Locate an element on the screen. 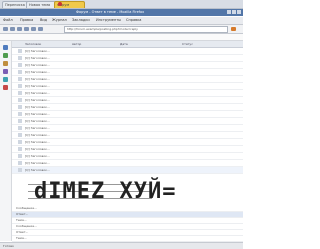  bookmark-icon is located at coordinates (40, 29).